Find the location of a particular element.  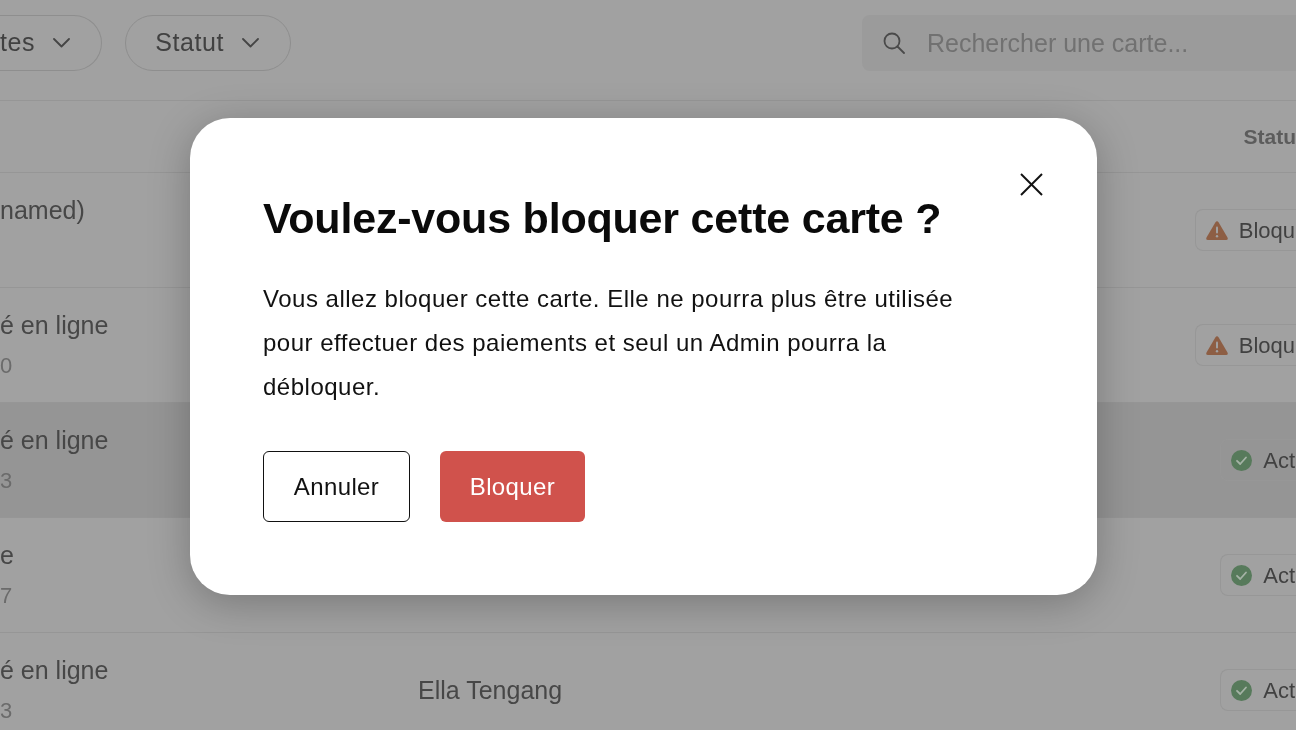

dialog-message: Vous allez bloquer cette carte. Elle ne pourra plus être utilisée pour effectuer des paiements et seul un Admin pourra la débloquer. is located at coordinates (609, 343).